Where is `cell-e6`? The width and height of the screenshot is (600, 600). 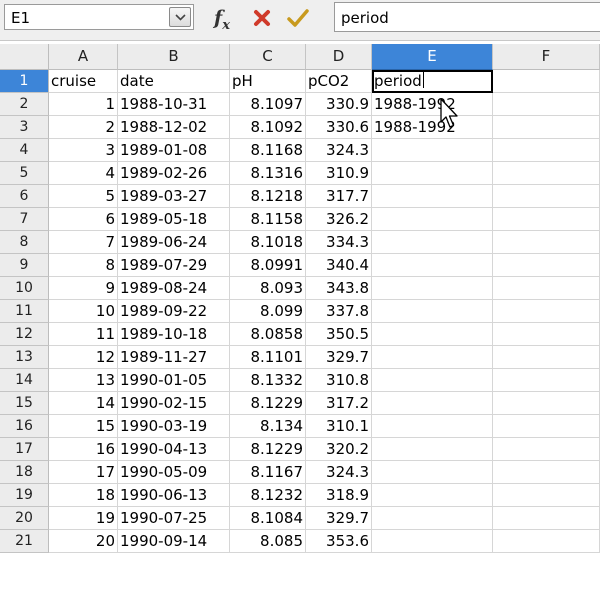 cell-e6 is located at coordinates (432, 196).